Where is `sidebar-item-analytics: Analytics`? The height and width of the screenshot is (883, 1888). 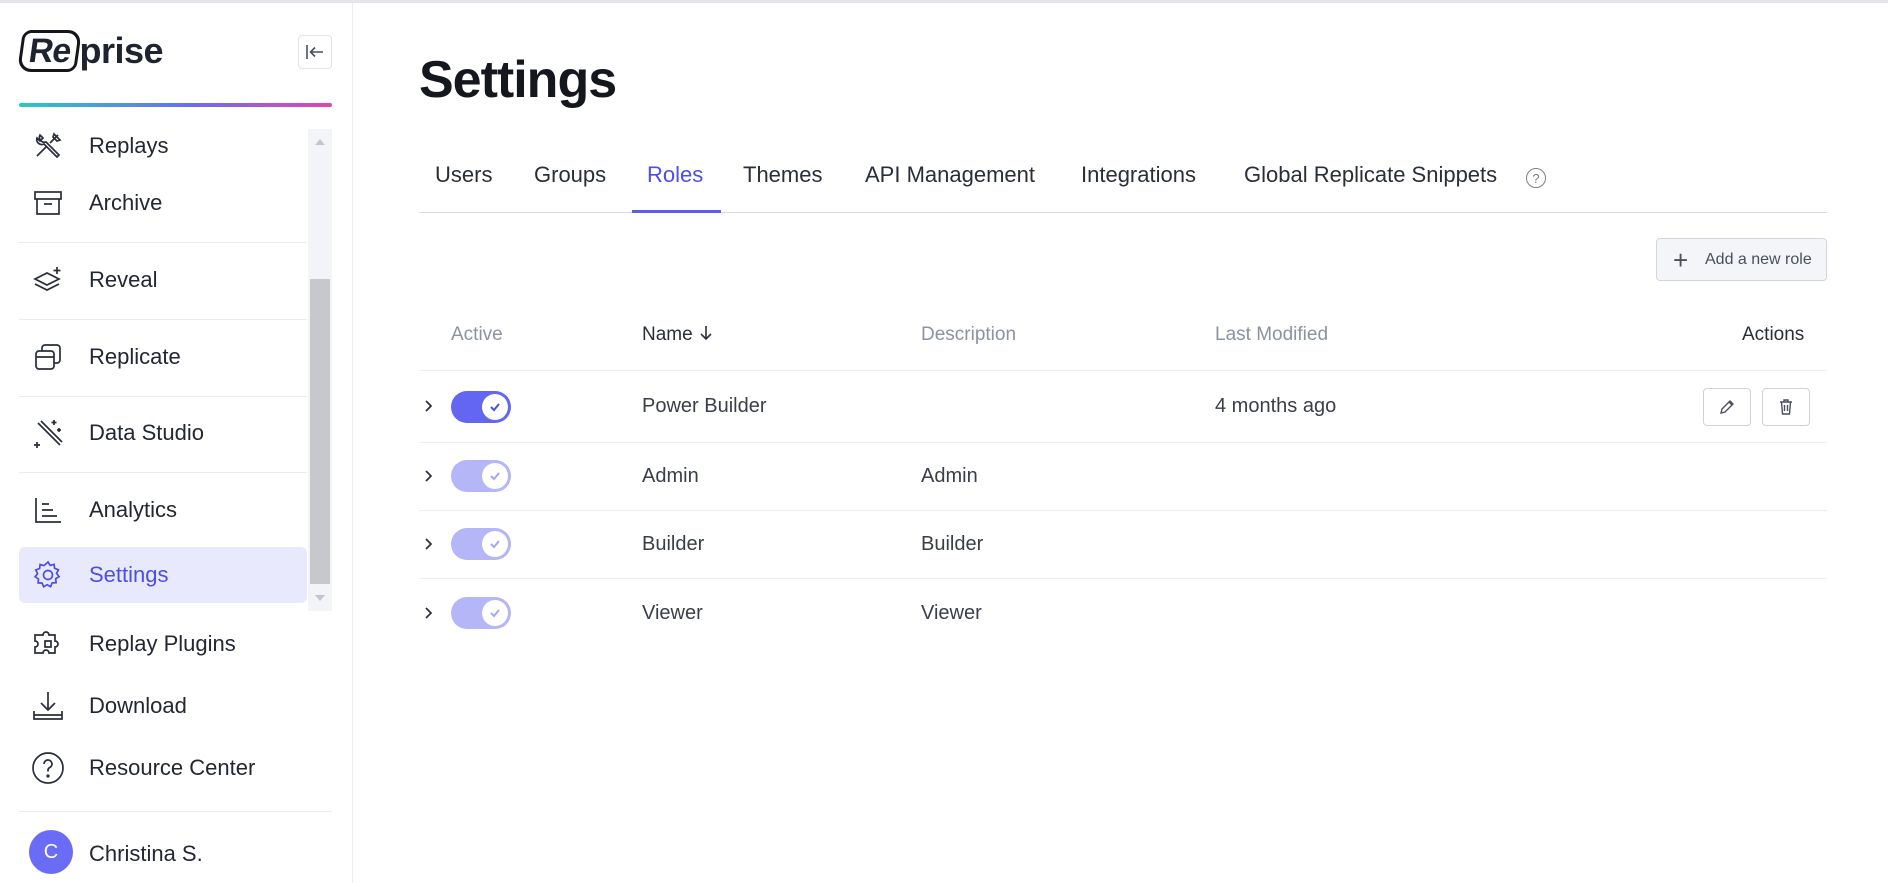
sidebar-item-analytics: Analytics is located at coordinates (163, 510).